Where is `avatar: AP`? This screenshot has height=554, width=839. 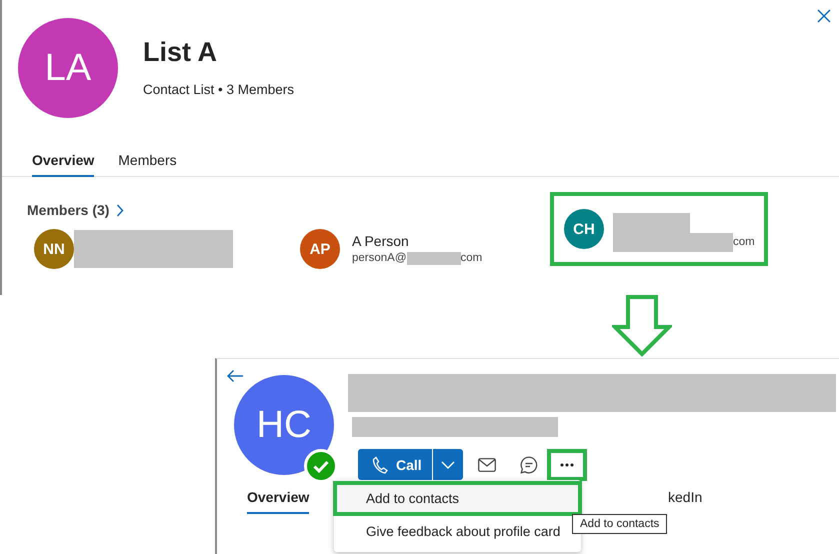 avatar: AP is located at coordinates (320, 249).